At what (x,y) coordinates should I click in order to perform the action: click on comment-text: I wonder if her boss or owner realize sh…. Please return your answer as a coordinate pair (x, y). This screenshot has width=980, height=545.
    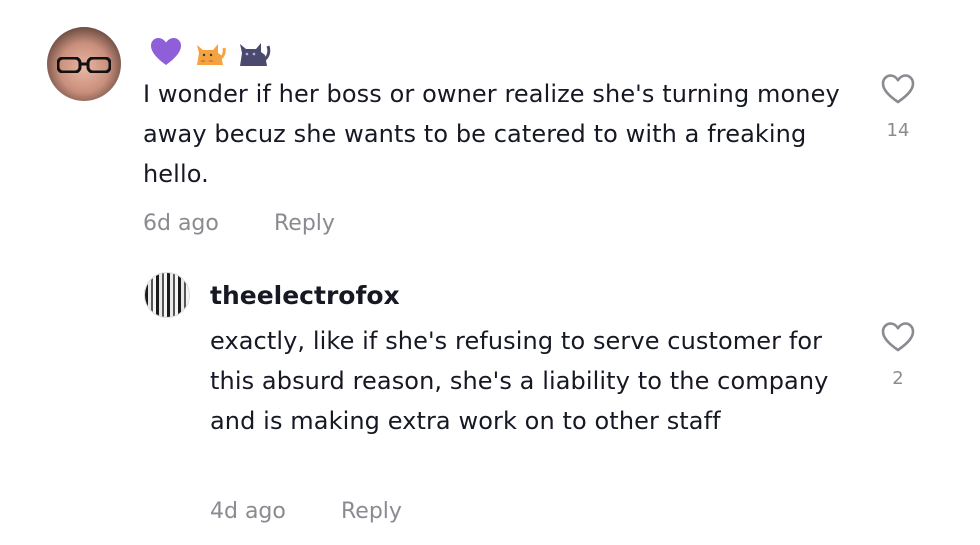
    Looking at the image, I should click on (491, 134).